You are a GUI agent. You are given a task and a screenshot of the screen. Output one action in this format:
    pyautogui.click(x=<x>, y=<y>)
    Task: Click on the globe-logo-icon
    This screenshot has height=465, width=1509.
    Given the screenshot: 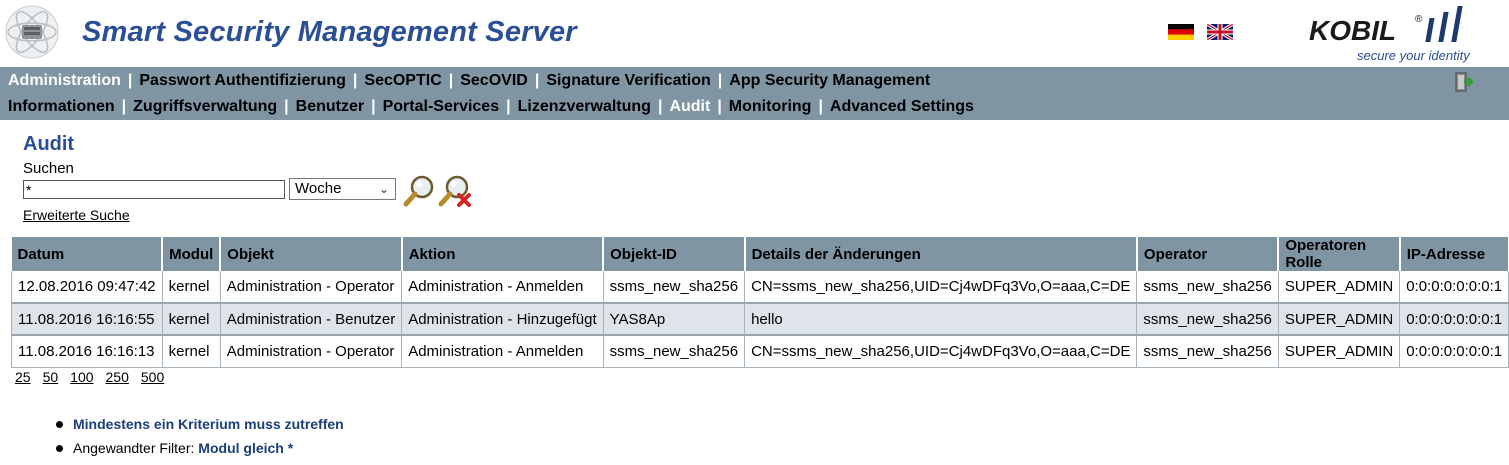 What is the action you would take?
    pyautogui.click(x=32, y=32)
    